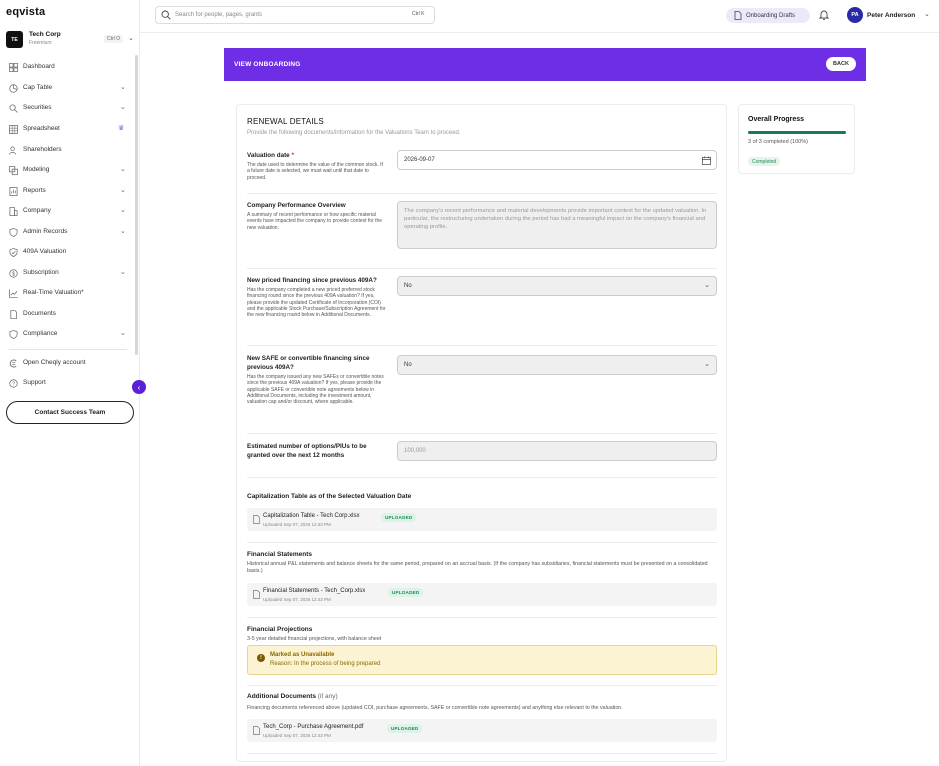  I want to click on user-name: Peter Anderson, so click(891, 15).